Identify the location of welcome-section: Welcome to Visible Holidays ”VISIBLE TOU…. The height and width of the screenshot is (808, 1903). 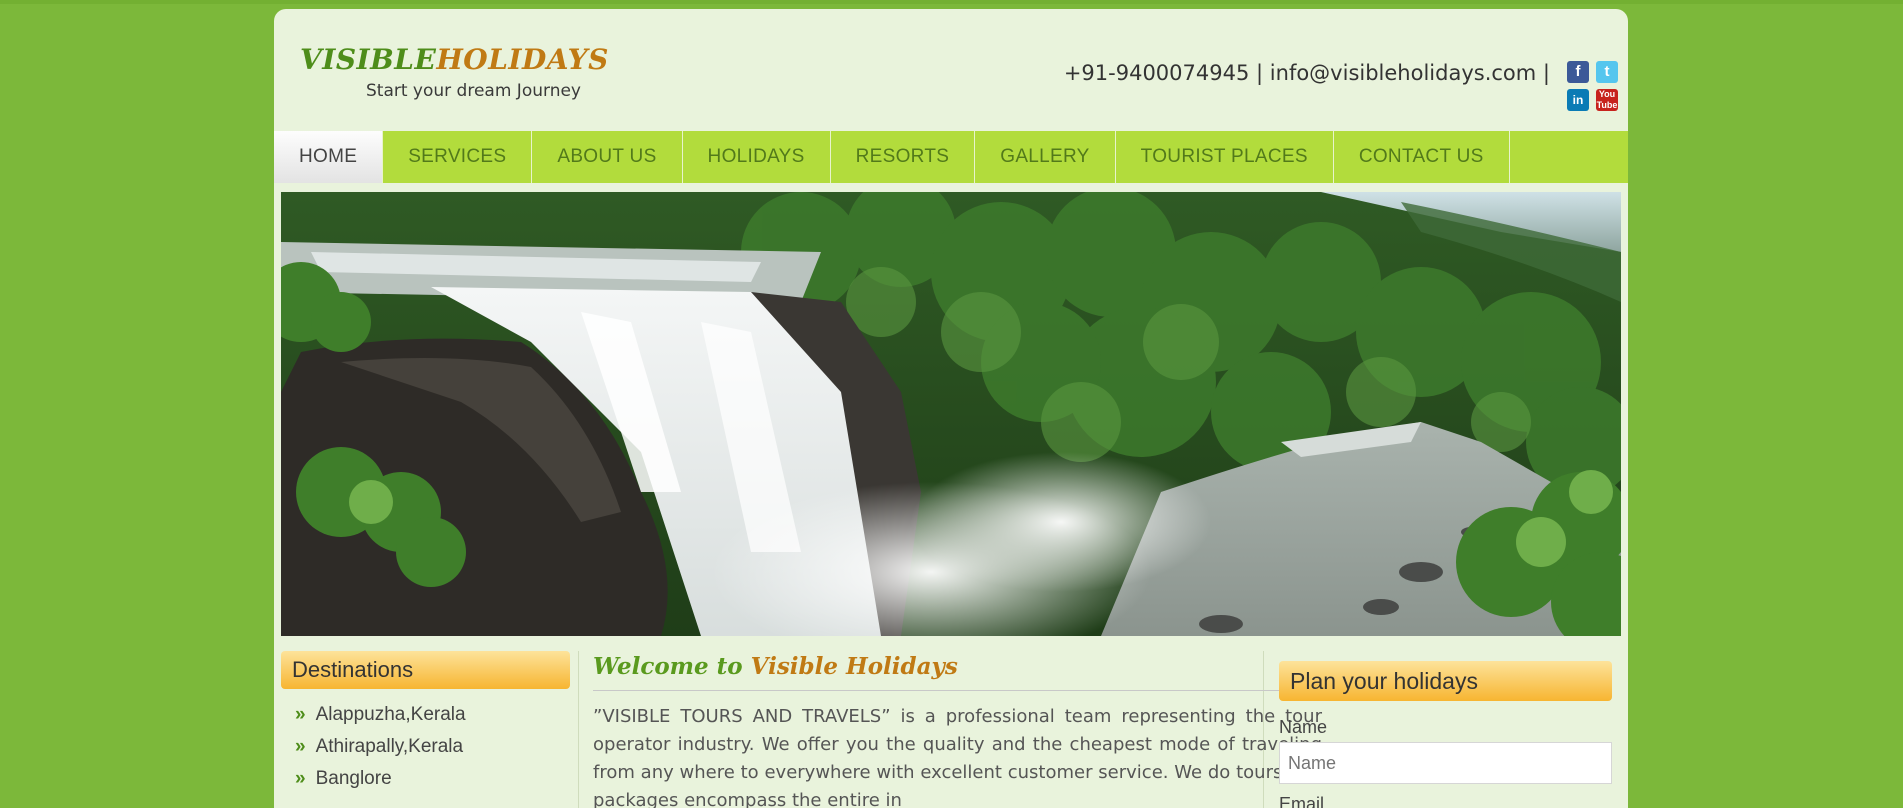
(957, 730).